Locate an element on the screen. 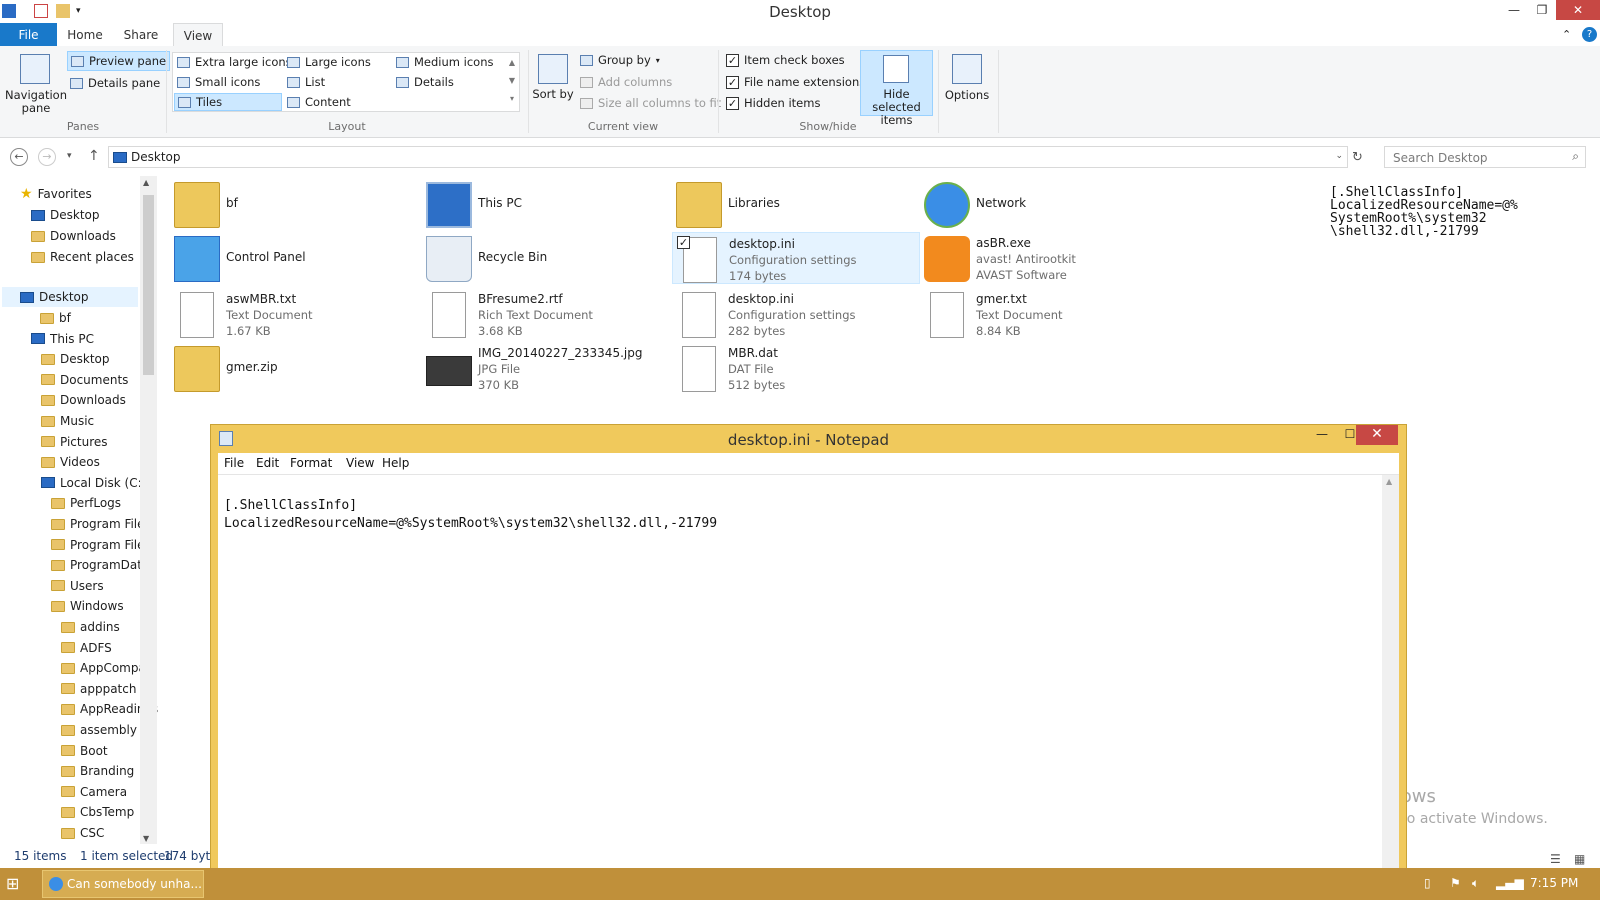  nav-tree-item: Music is located at coordinates (67, 421).